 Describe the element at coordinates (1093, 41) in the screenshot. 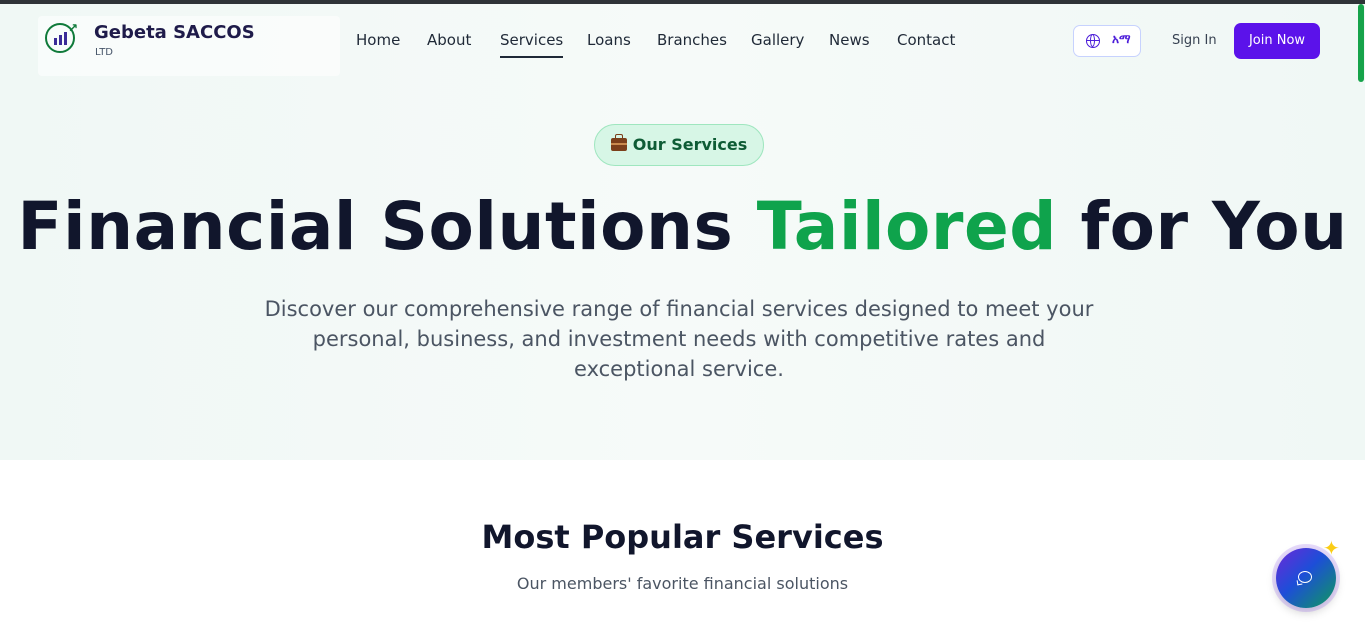

I see `globe-icon` at that location.